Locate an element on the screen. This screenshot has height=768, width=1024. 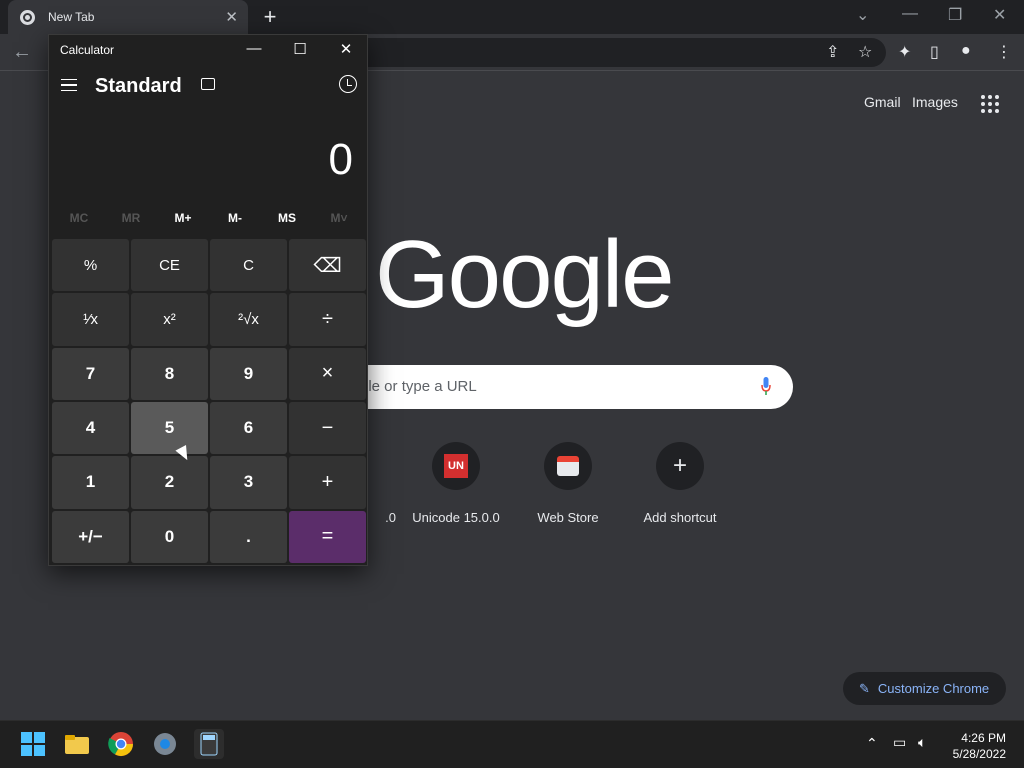
bookmark-star-icon: ☆ is located at coordinates (865, 52).